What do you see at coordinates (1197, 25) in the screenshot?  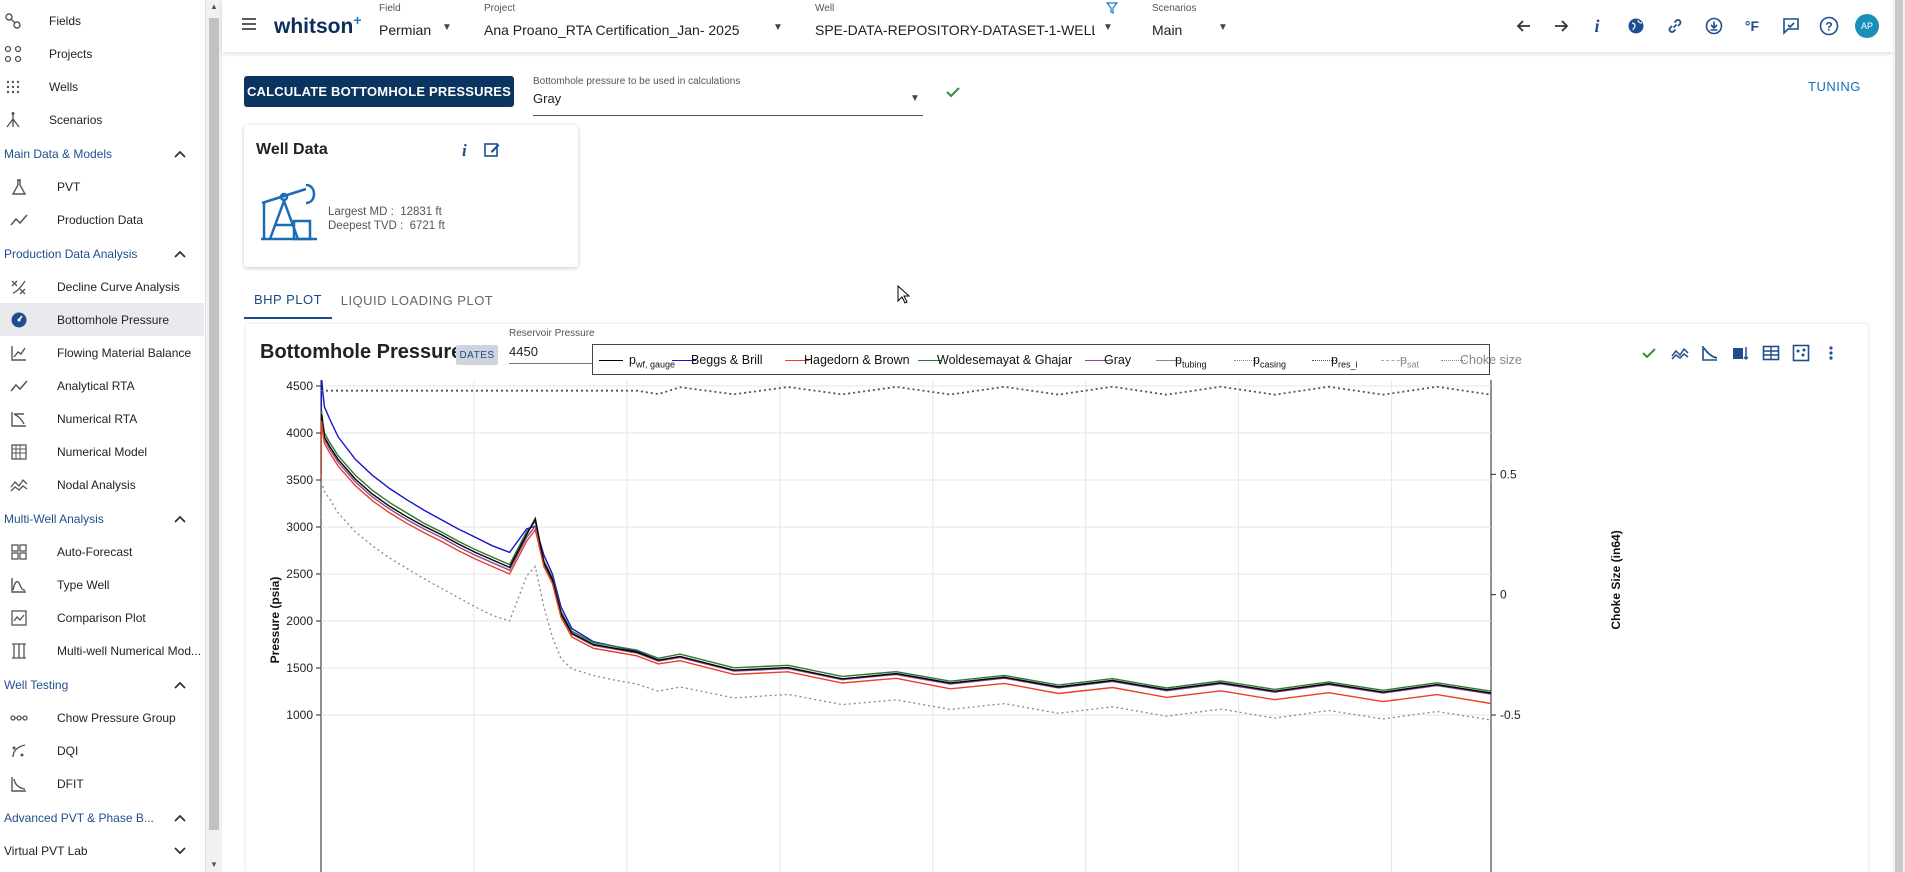 I see `scenarios-select: Scenarios Main ▼` at bounding box center [1197, 25].